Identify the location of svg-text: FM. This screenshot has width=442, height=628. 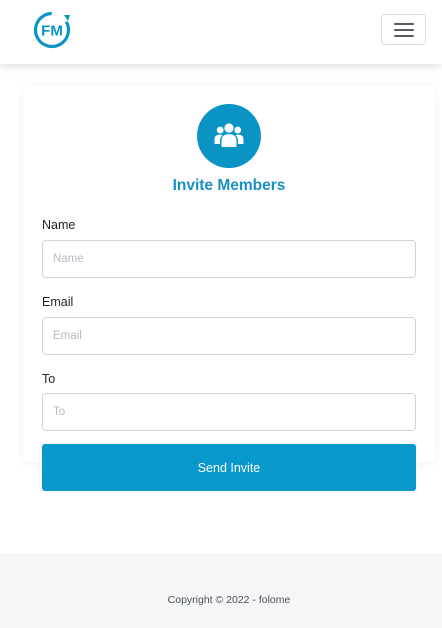
(52, 31).